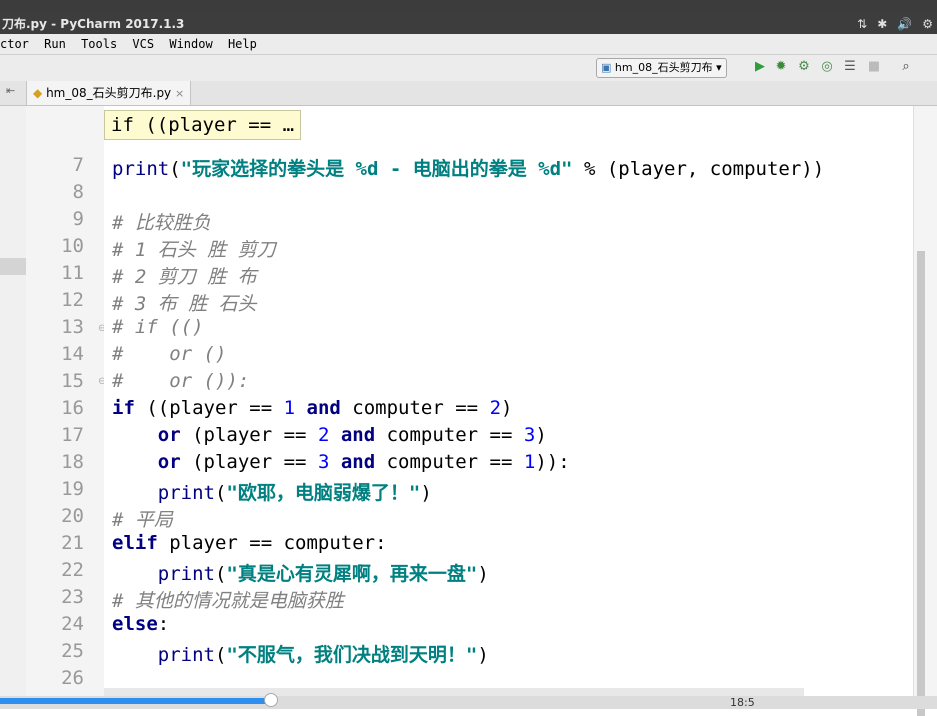 The image size is (937, 716). Describe the element at coordinates (14, 44) in the screenshot. I see `menu-refactor: ctor` at that location.